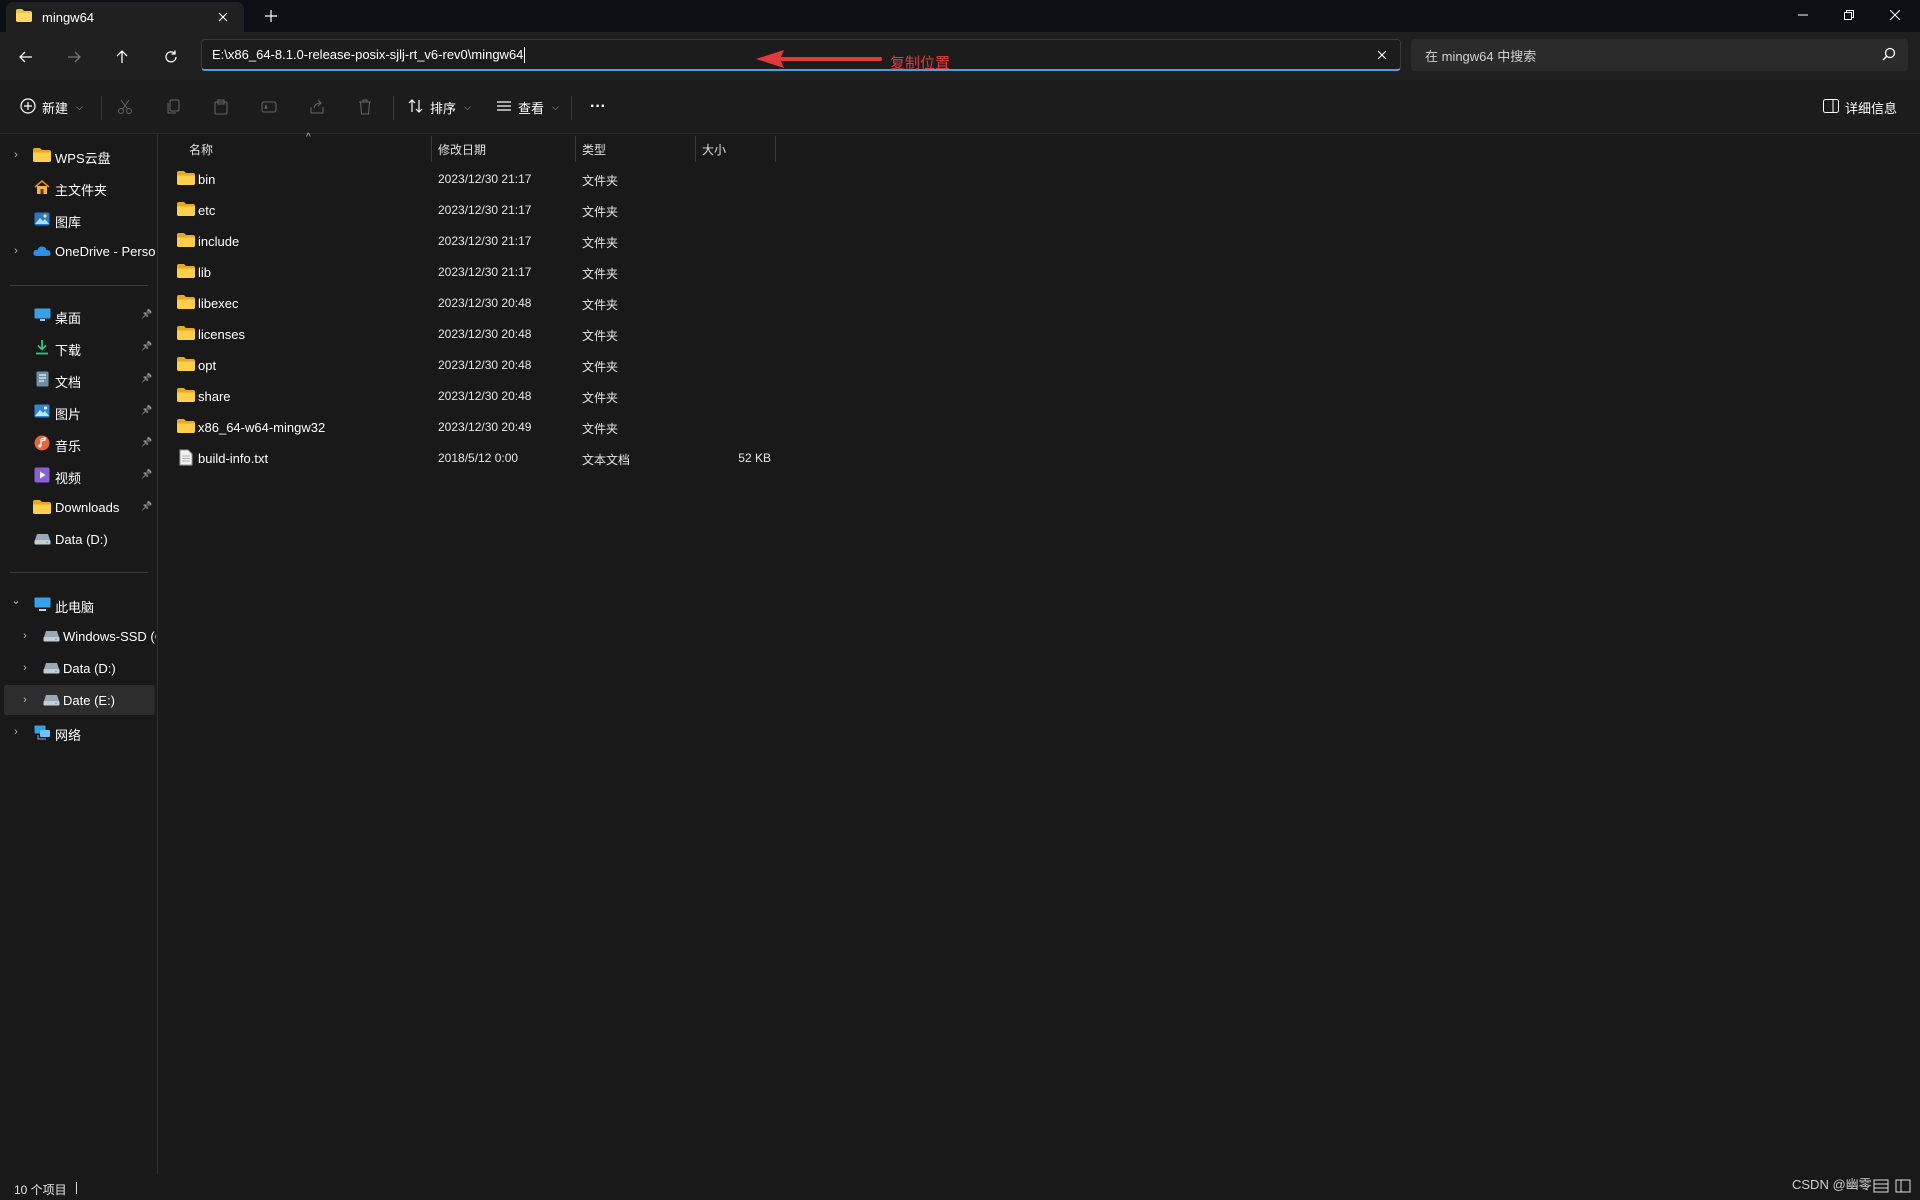 The height and width of the screenshot is (1200, 1920). I want to click on more-icon: ···, so click(598, 106).